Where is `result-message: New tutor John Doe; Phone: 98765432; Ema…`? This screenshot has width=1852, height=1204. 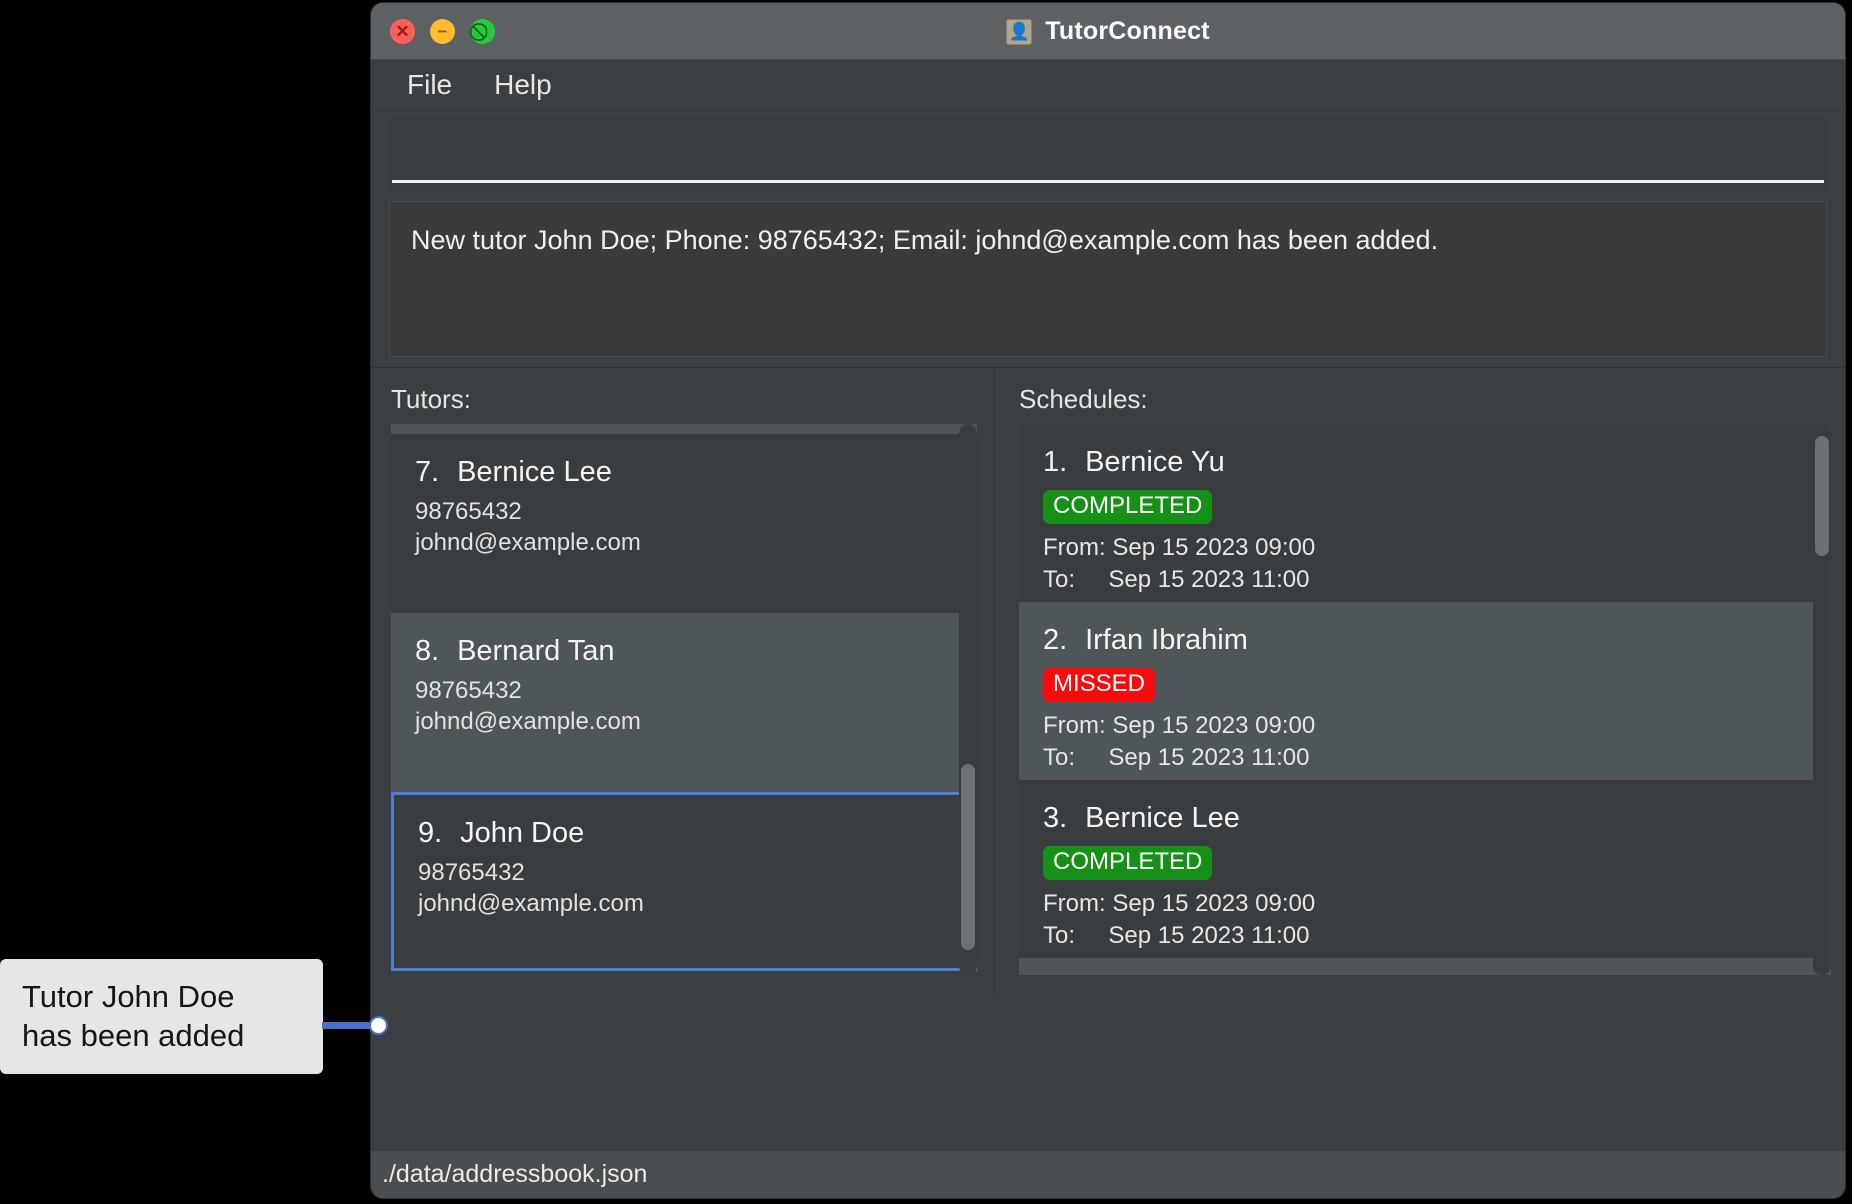
result-message: New tutor John Doe; Phone: 98765432; Ema… is located at coordinates (925, 240).